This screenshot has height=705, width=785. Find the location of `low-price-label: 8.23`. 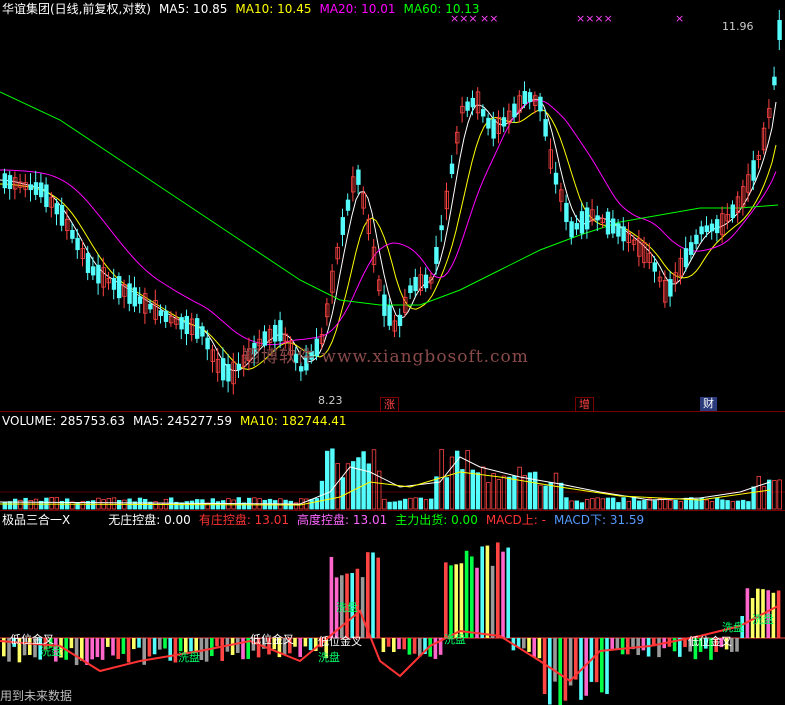

low-price-label: 8.23 is located at coordinates (330, 400).